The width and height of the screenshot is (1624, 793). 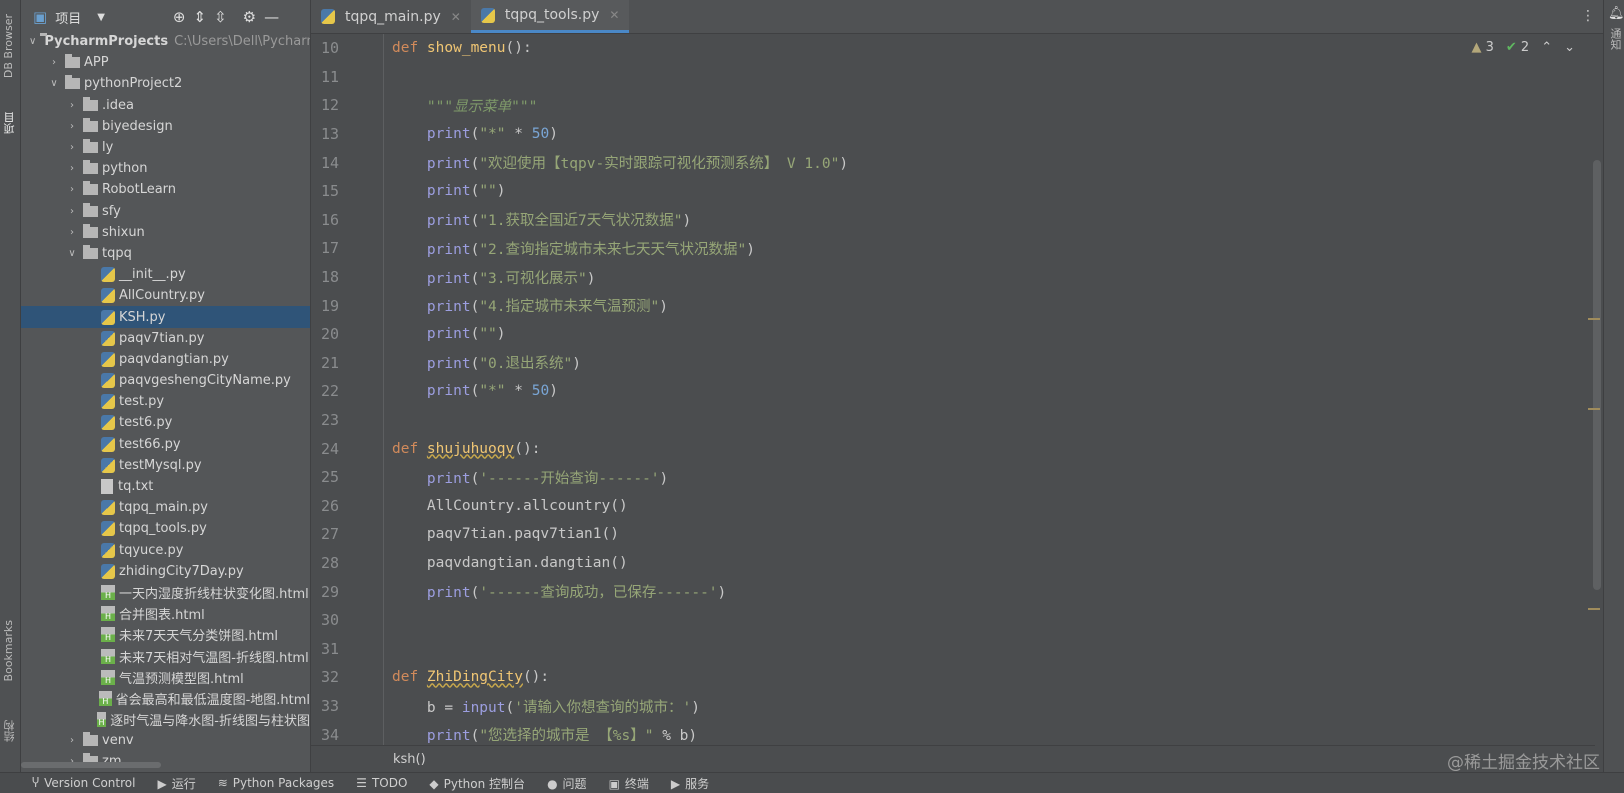 What do you see at coordinates (1517, 47) in the screenshot?
I see `weak-warning-count: ✔ 2` at bounding box center [1517, 47].